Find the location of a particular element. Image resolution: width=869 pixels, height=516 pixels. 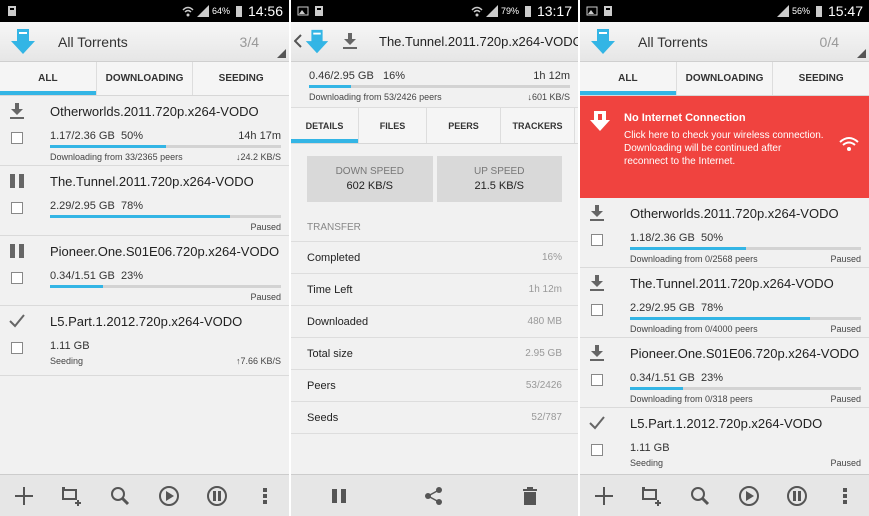

tab-peers: PEERS is located at coordinates (464, 125).